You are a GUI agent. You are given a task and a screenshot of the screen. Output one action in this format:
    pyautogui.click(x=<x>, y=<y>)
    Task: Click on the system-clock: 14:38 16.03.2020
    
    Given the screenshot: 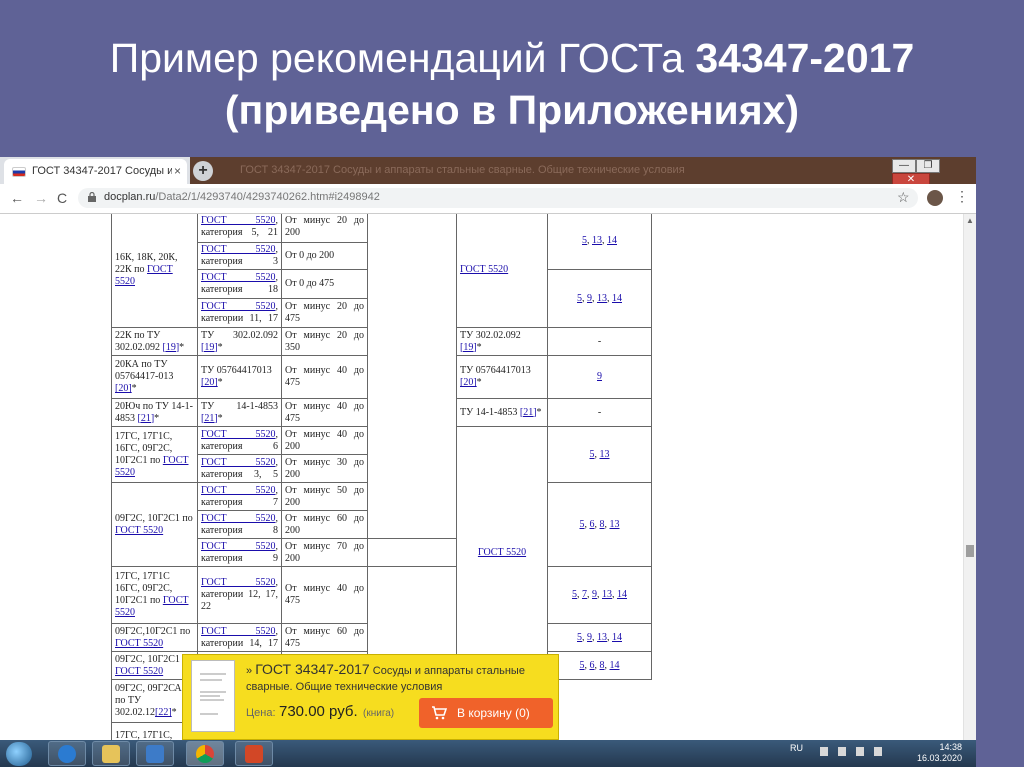 What is the action you would take?
    pyautogui.click(x=932, y=753)
    